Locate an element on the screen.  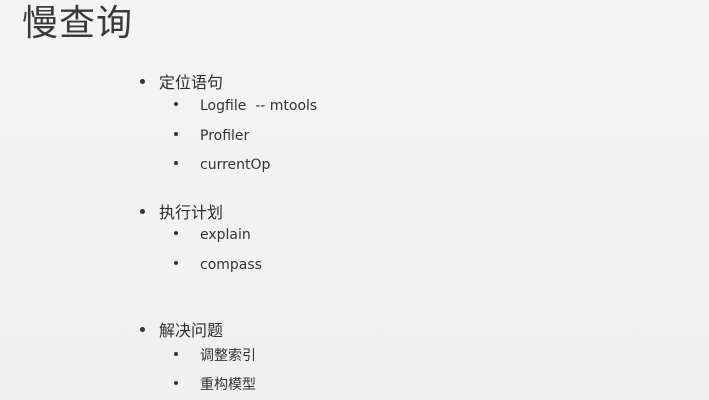
list-item: 调整索引 is located at coordinates (215, 355).